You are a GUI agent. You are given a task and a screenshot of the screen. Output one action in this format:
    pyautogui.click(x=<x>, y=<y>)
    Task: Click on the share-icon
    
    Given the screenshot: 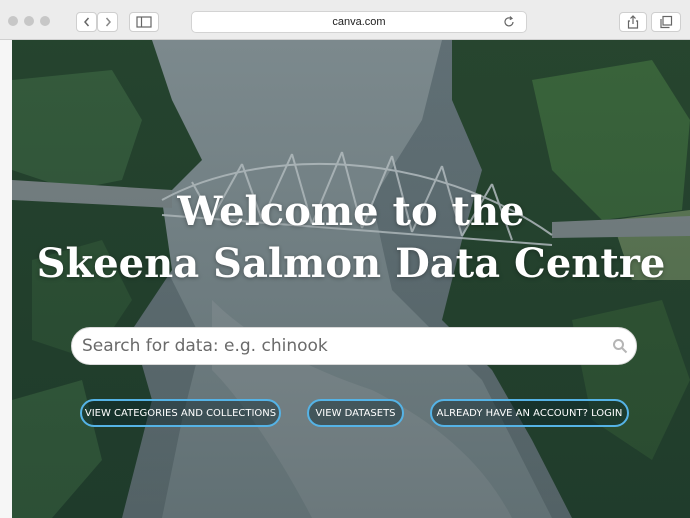 What is the action you would take?
    pyautogui.click(x=633, y=22)
    